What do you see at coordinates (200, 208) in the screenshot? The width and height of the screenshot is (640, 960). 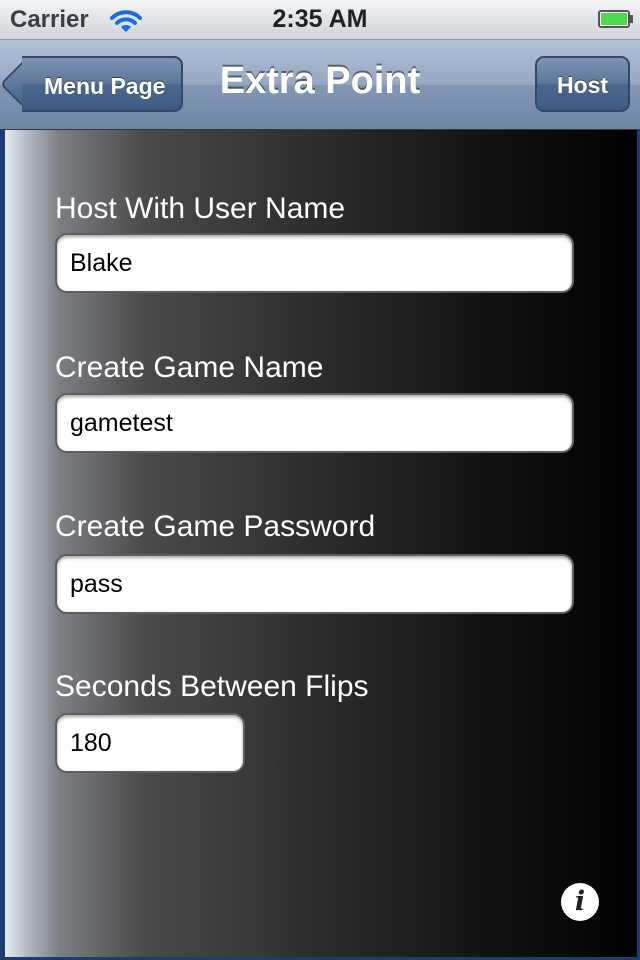 I see `user-name-label: Host With User Name` at bounding box center [200, 208].